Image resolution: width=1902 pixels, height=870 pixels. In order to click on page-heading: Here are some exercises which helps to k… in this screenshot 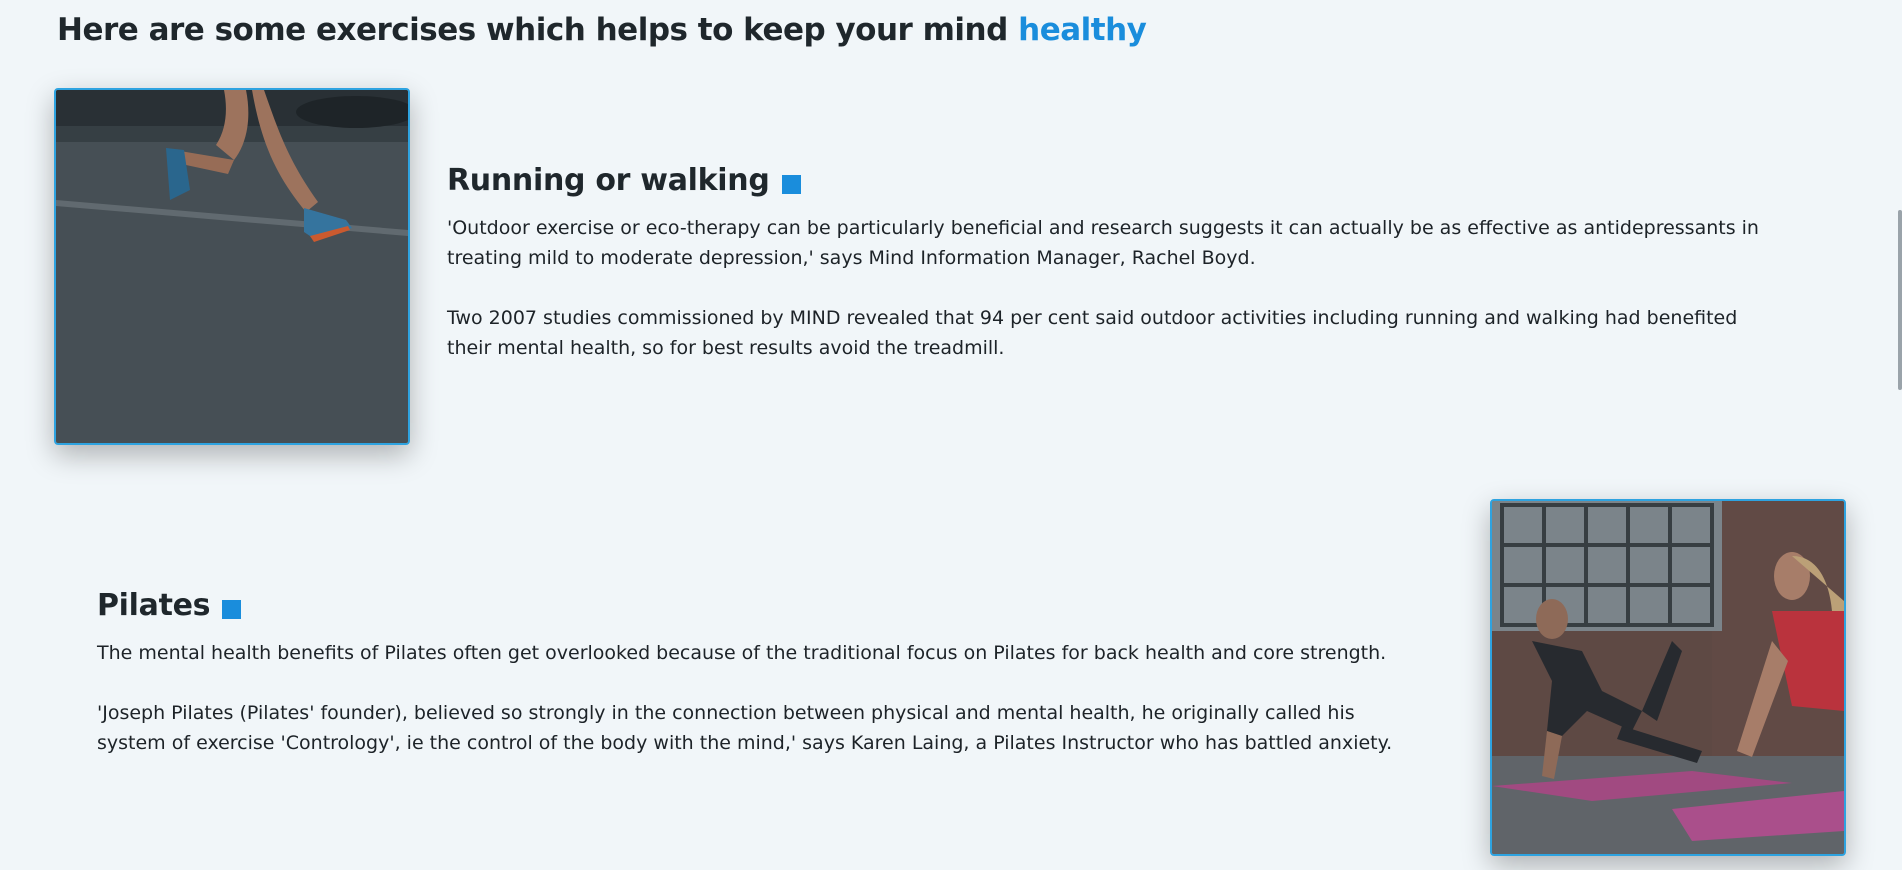, I will do `click(602, 30)`.